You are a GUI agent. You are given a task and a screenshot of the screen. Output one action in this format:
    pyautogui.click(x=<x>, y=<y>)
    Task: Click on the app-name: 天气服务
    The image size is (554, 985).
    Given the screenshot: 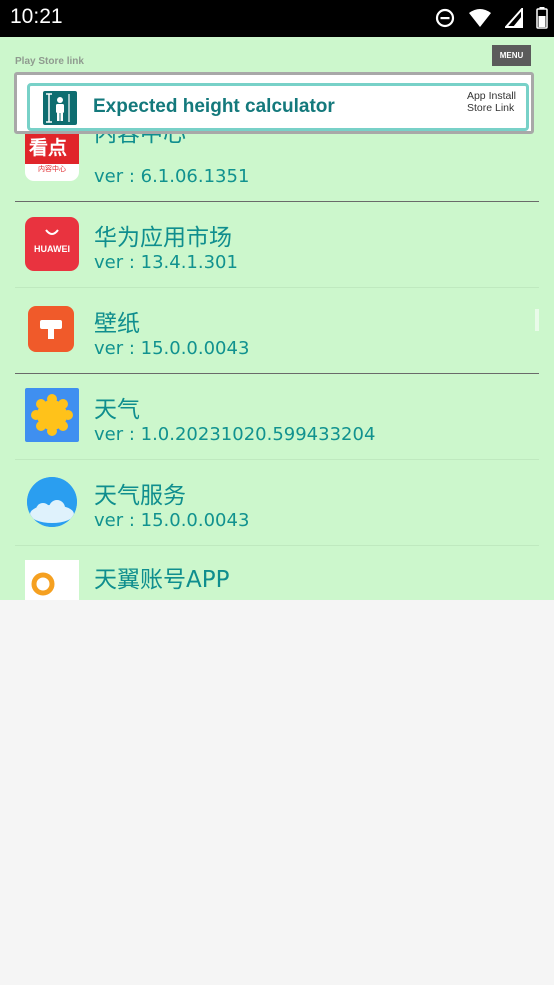 What is the action you would take?
    pyautogui.click(x=140, y=496)
    